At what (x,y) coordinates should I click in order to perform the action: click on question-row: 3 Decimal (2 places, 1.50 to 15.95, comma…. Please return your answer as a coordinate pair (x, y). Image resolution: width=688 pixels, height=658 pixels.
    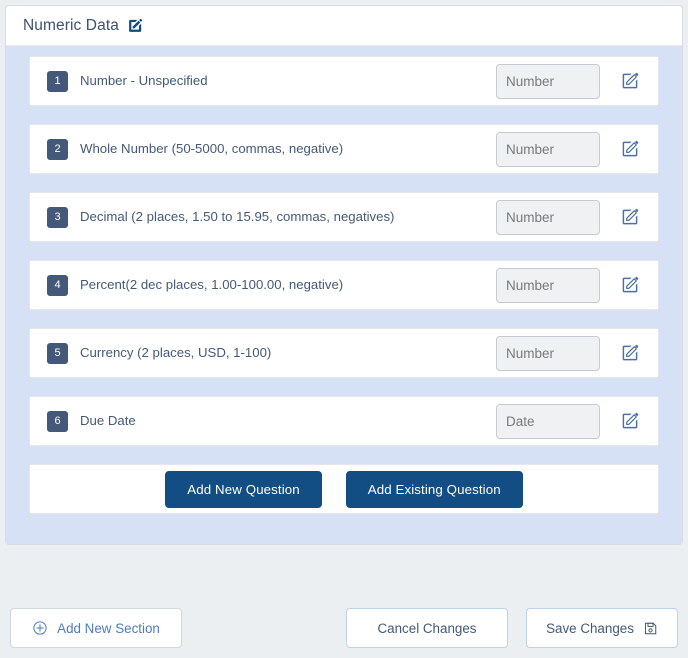
    Looking at the image, I should click on (344, 217).